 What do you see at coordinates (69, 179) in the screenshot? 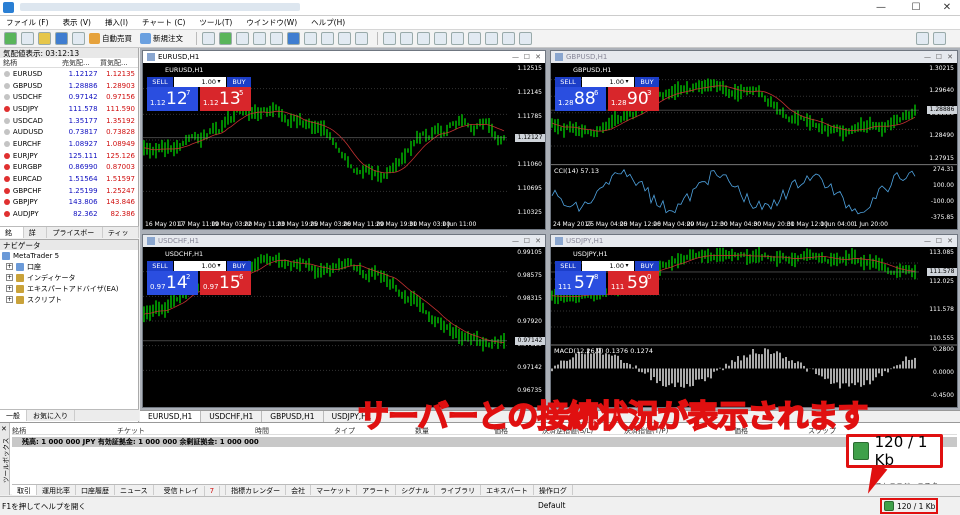
I see `market-watch-row: EURCAD 1.51564 1.51597` at bounding box center [69, 179].